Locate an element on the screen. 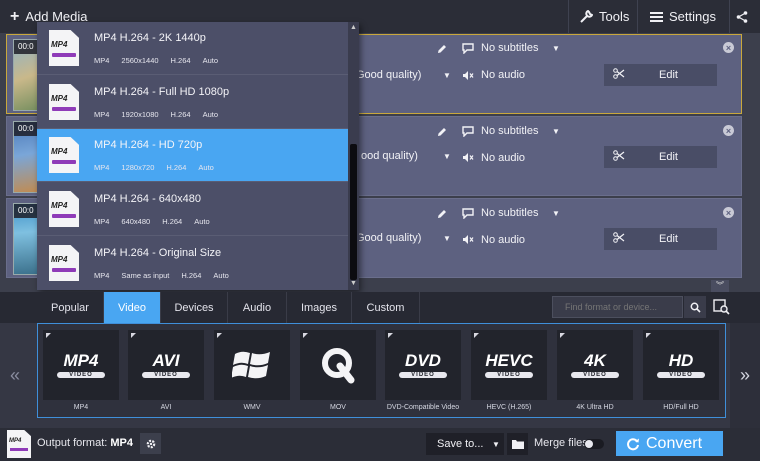 The image size is (760, 461). format-tile-avi: AVI VIDEO AVI is located at coordinates (166, 372).